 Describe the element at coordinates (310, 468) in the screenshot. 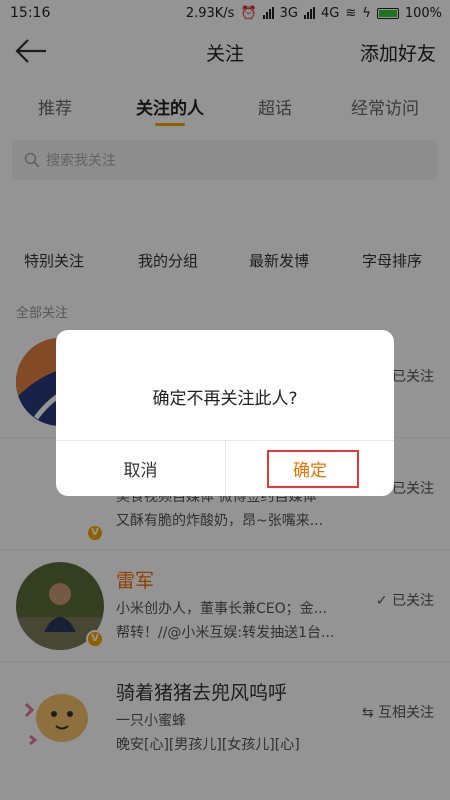

I see `confirm-button: 确定` at that location.